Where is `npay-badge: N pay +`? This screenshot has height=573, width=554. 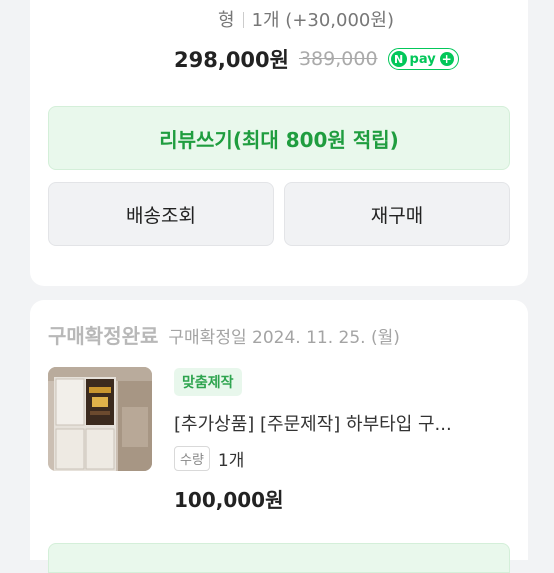
npay-badge: N pay + is located at coordinates (423, 59).